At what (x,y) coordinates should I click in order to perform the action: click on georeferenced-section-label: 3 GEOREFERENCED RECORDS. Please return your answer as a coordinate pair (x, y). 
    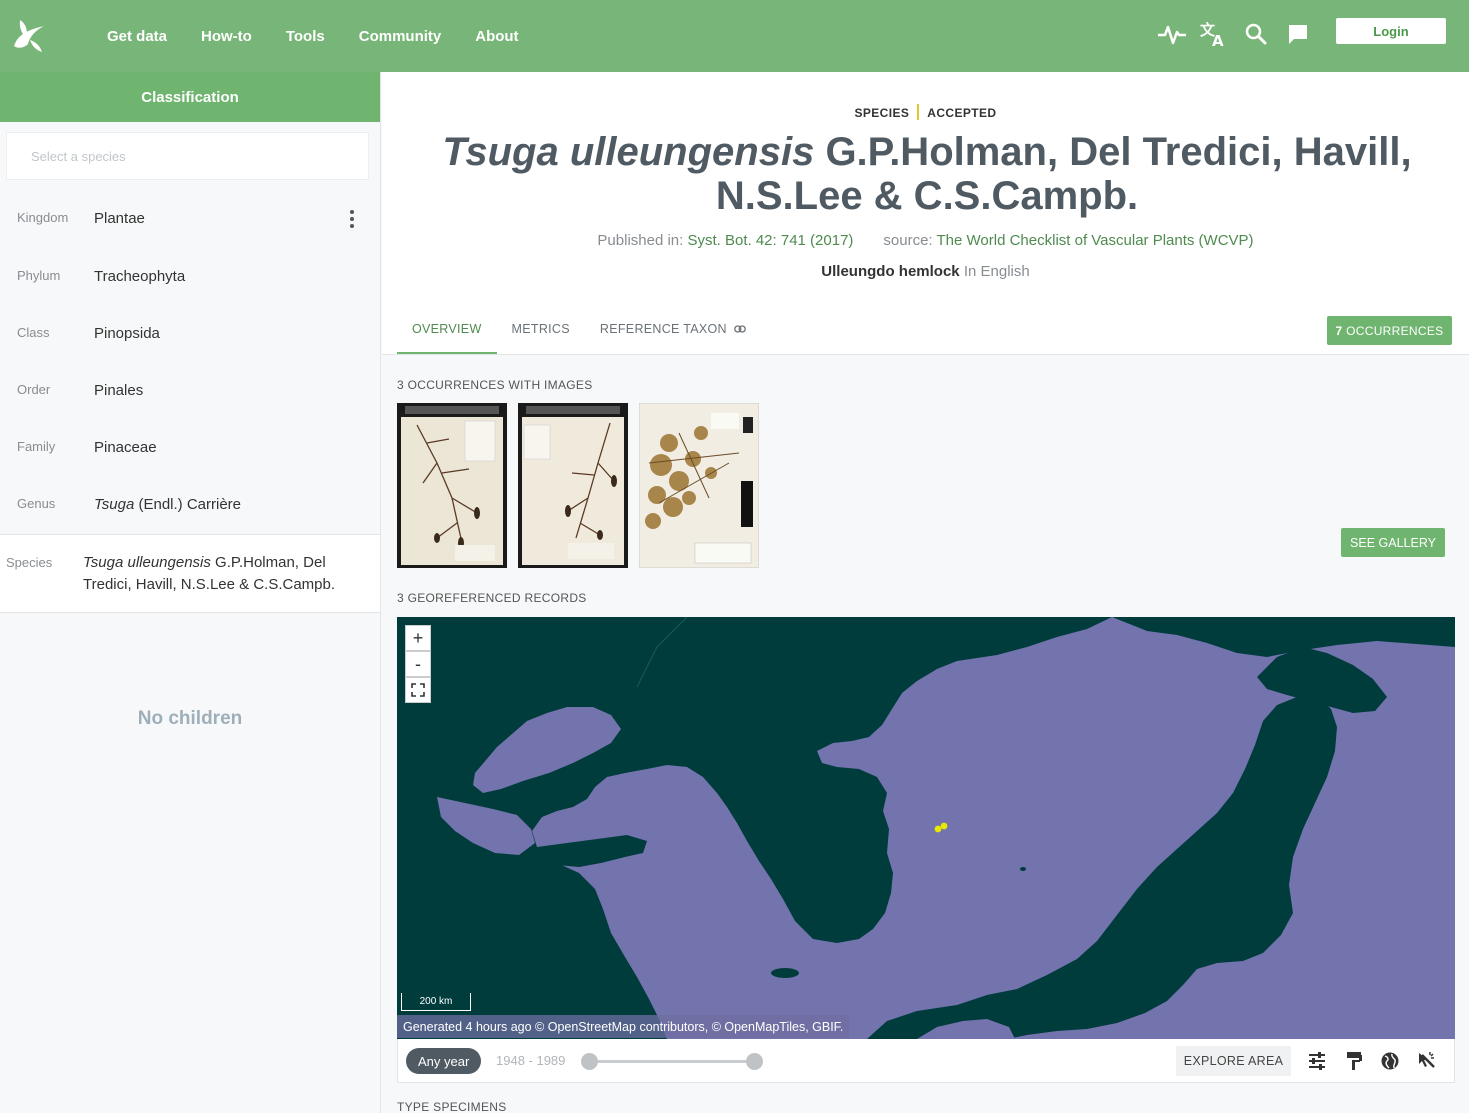
    Looking at the image, I should click on (492, 598).